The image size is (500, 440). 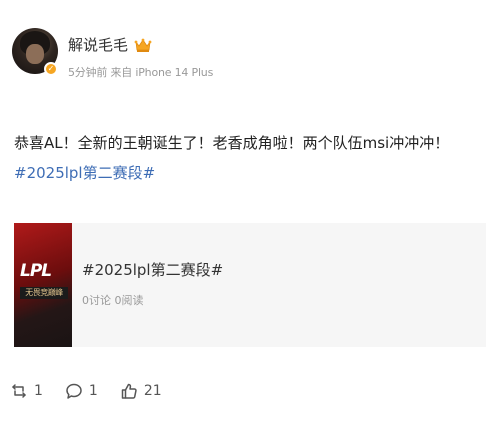 What do you see at coordinates (38, 391) in the screenshot?
I see `repost-count: 1` at bounding box center [38, 391].